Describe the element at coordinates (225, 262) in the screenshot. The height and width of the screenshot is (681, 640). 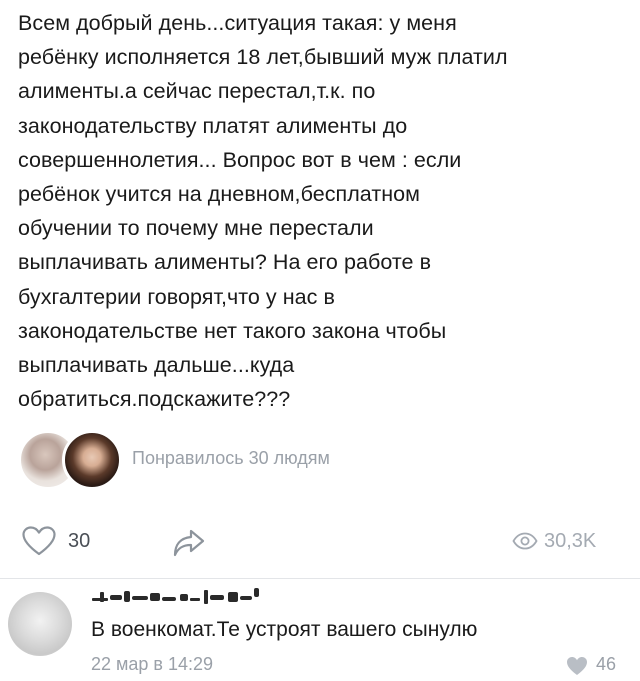
I see `post-text-line: выплачивать алименты? На его работе в` at that location.